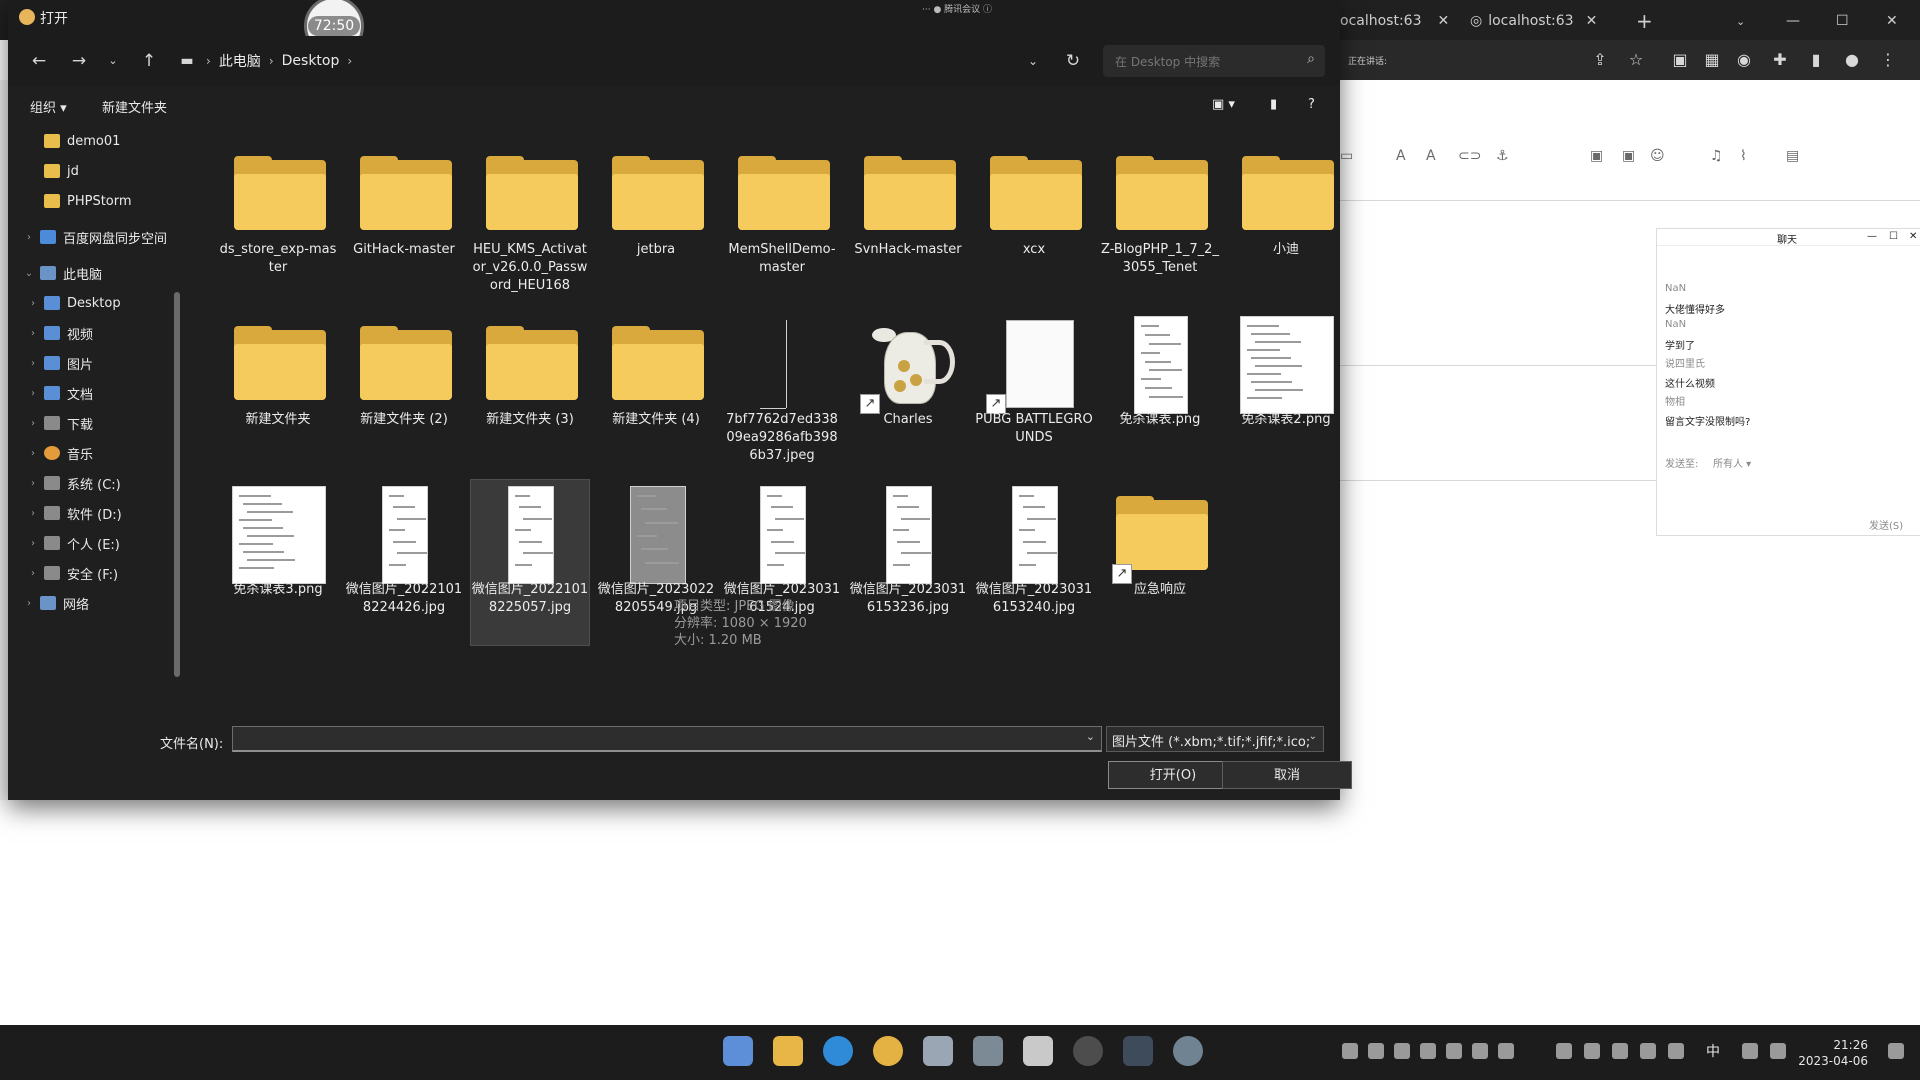  Describe the element at coordinates (530, 562) in the screenshot. I see `file-tile: 微信图片_20221018225057.jpg` at that location.